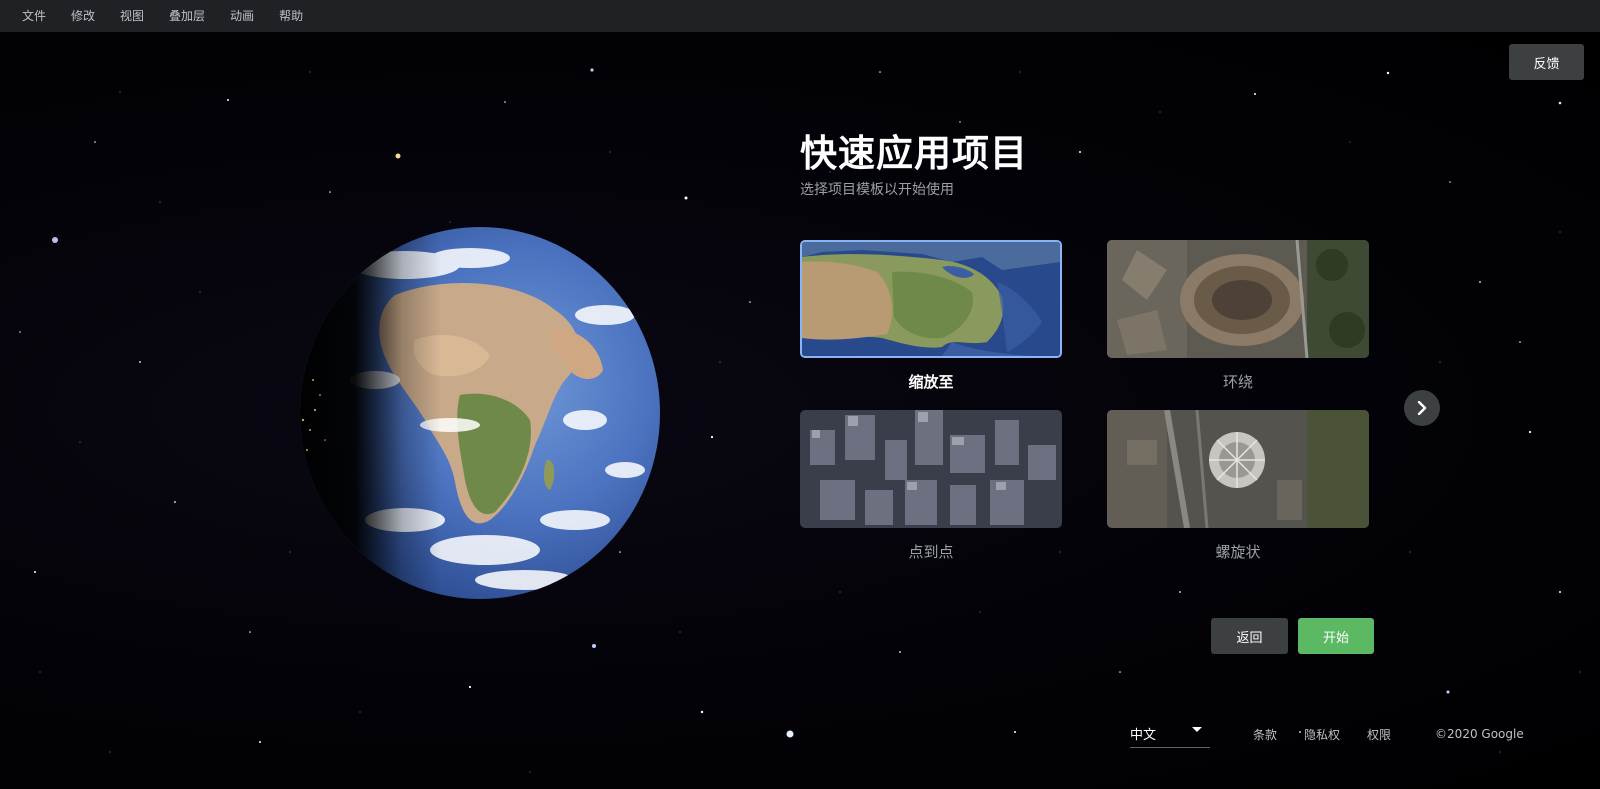 The height and width of the screenshot is (789, 1600). Describe the element at coordinates (132, 16) in the screenshot. I see `menu-view: 视图` at that location.